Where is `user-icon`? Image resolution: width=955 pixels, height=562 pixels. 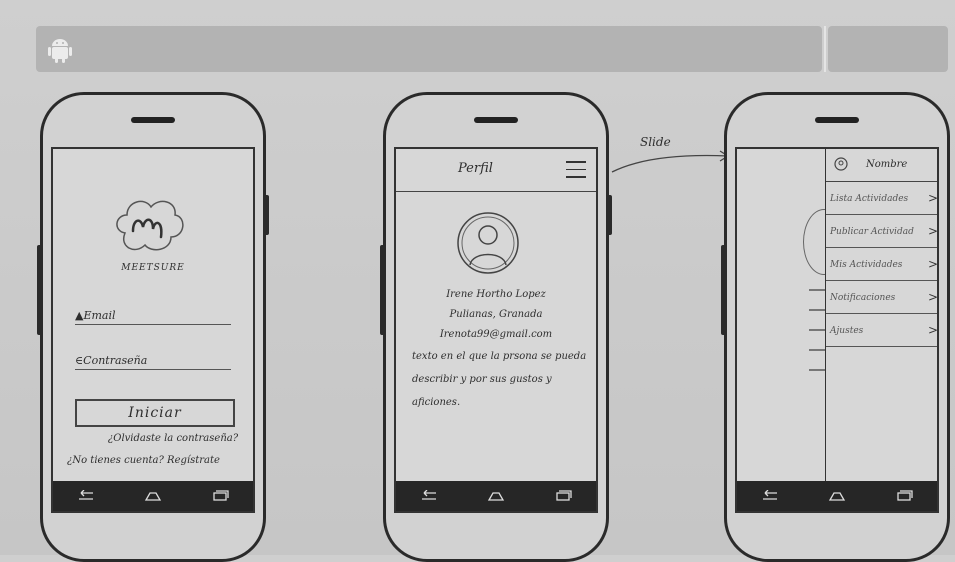
user-icon is located at coordinates (841, 164).